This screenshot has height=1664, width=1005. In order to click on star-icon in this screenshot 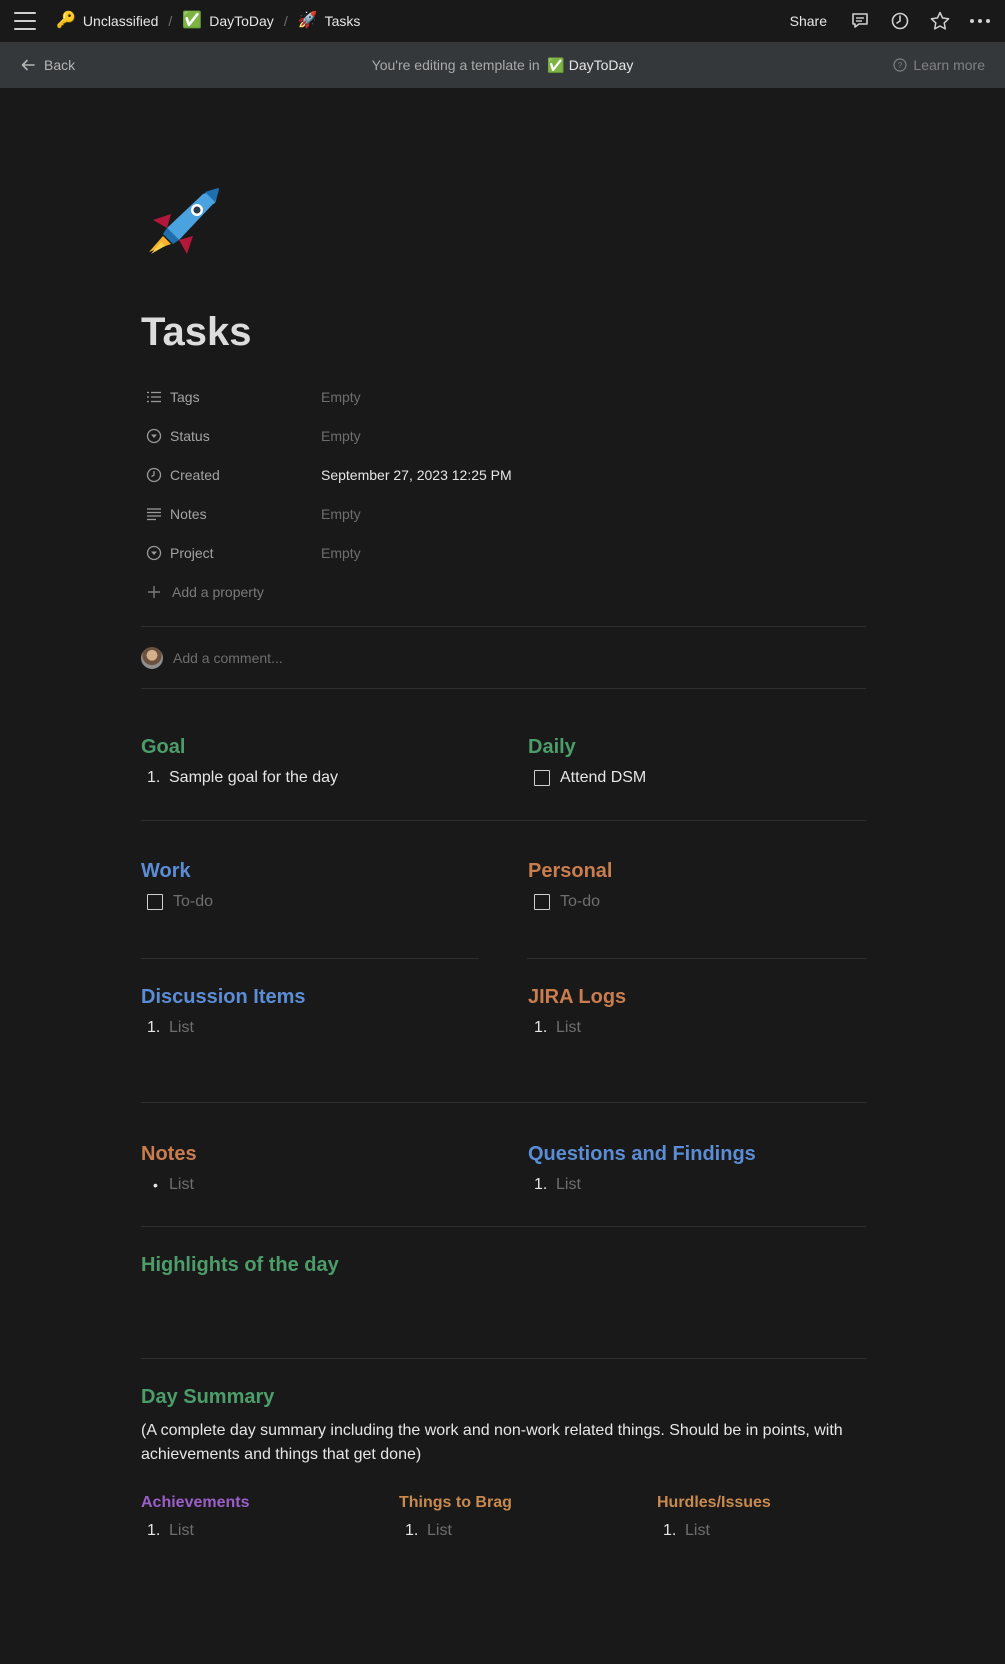, I will do `click(940, 21)`.